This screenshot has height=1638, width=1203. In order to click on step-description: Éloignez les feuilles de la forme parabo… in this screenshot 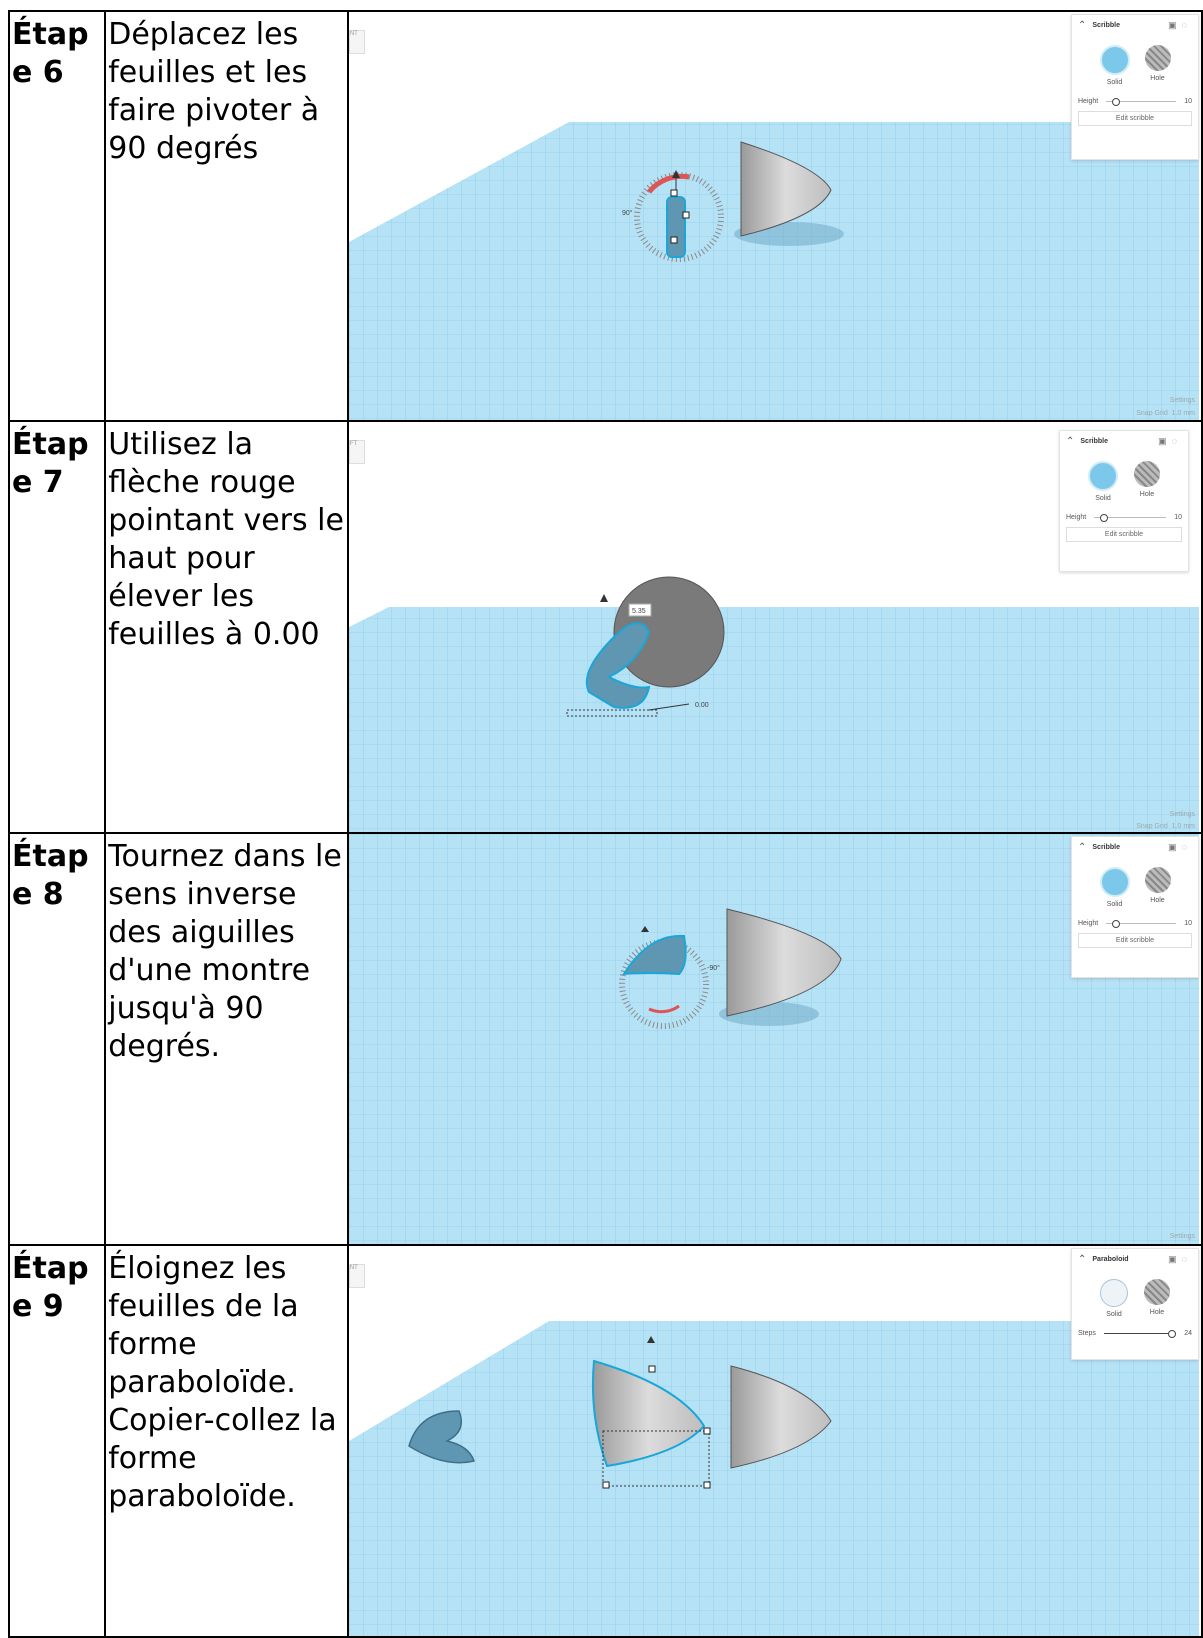, I will do `click(226, 1441)`.